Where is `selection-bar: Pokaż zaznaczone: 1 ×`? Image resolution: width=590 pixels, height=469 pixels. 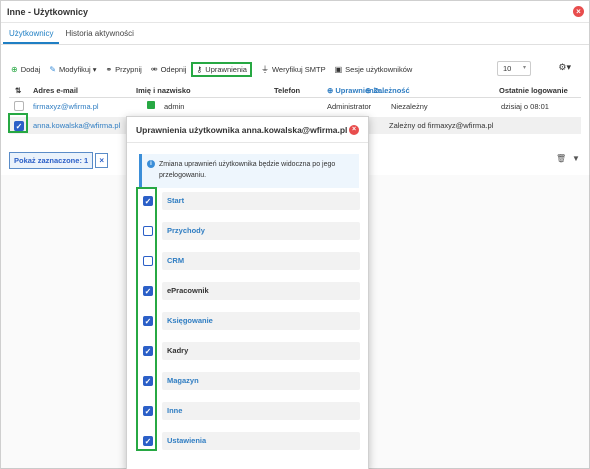
selection-bar: Pokaż zaznaczone: 1 × is located at coordinates (59, 160).